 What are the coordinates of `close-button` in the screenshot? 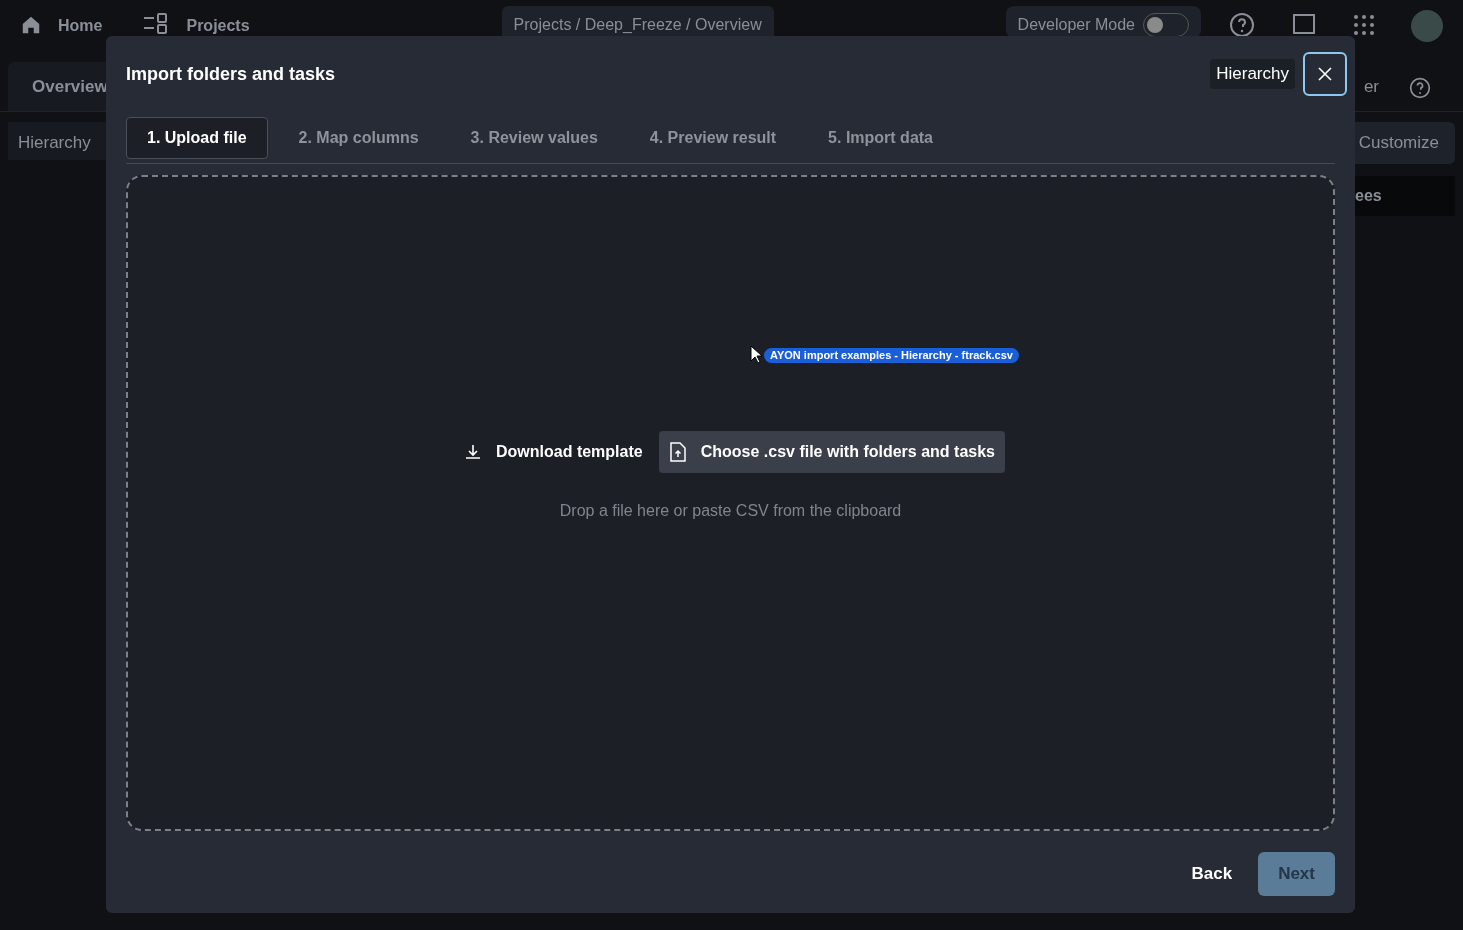 It's located at (1325, 74).